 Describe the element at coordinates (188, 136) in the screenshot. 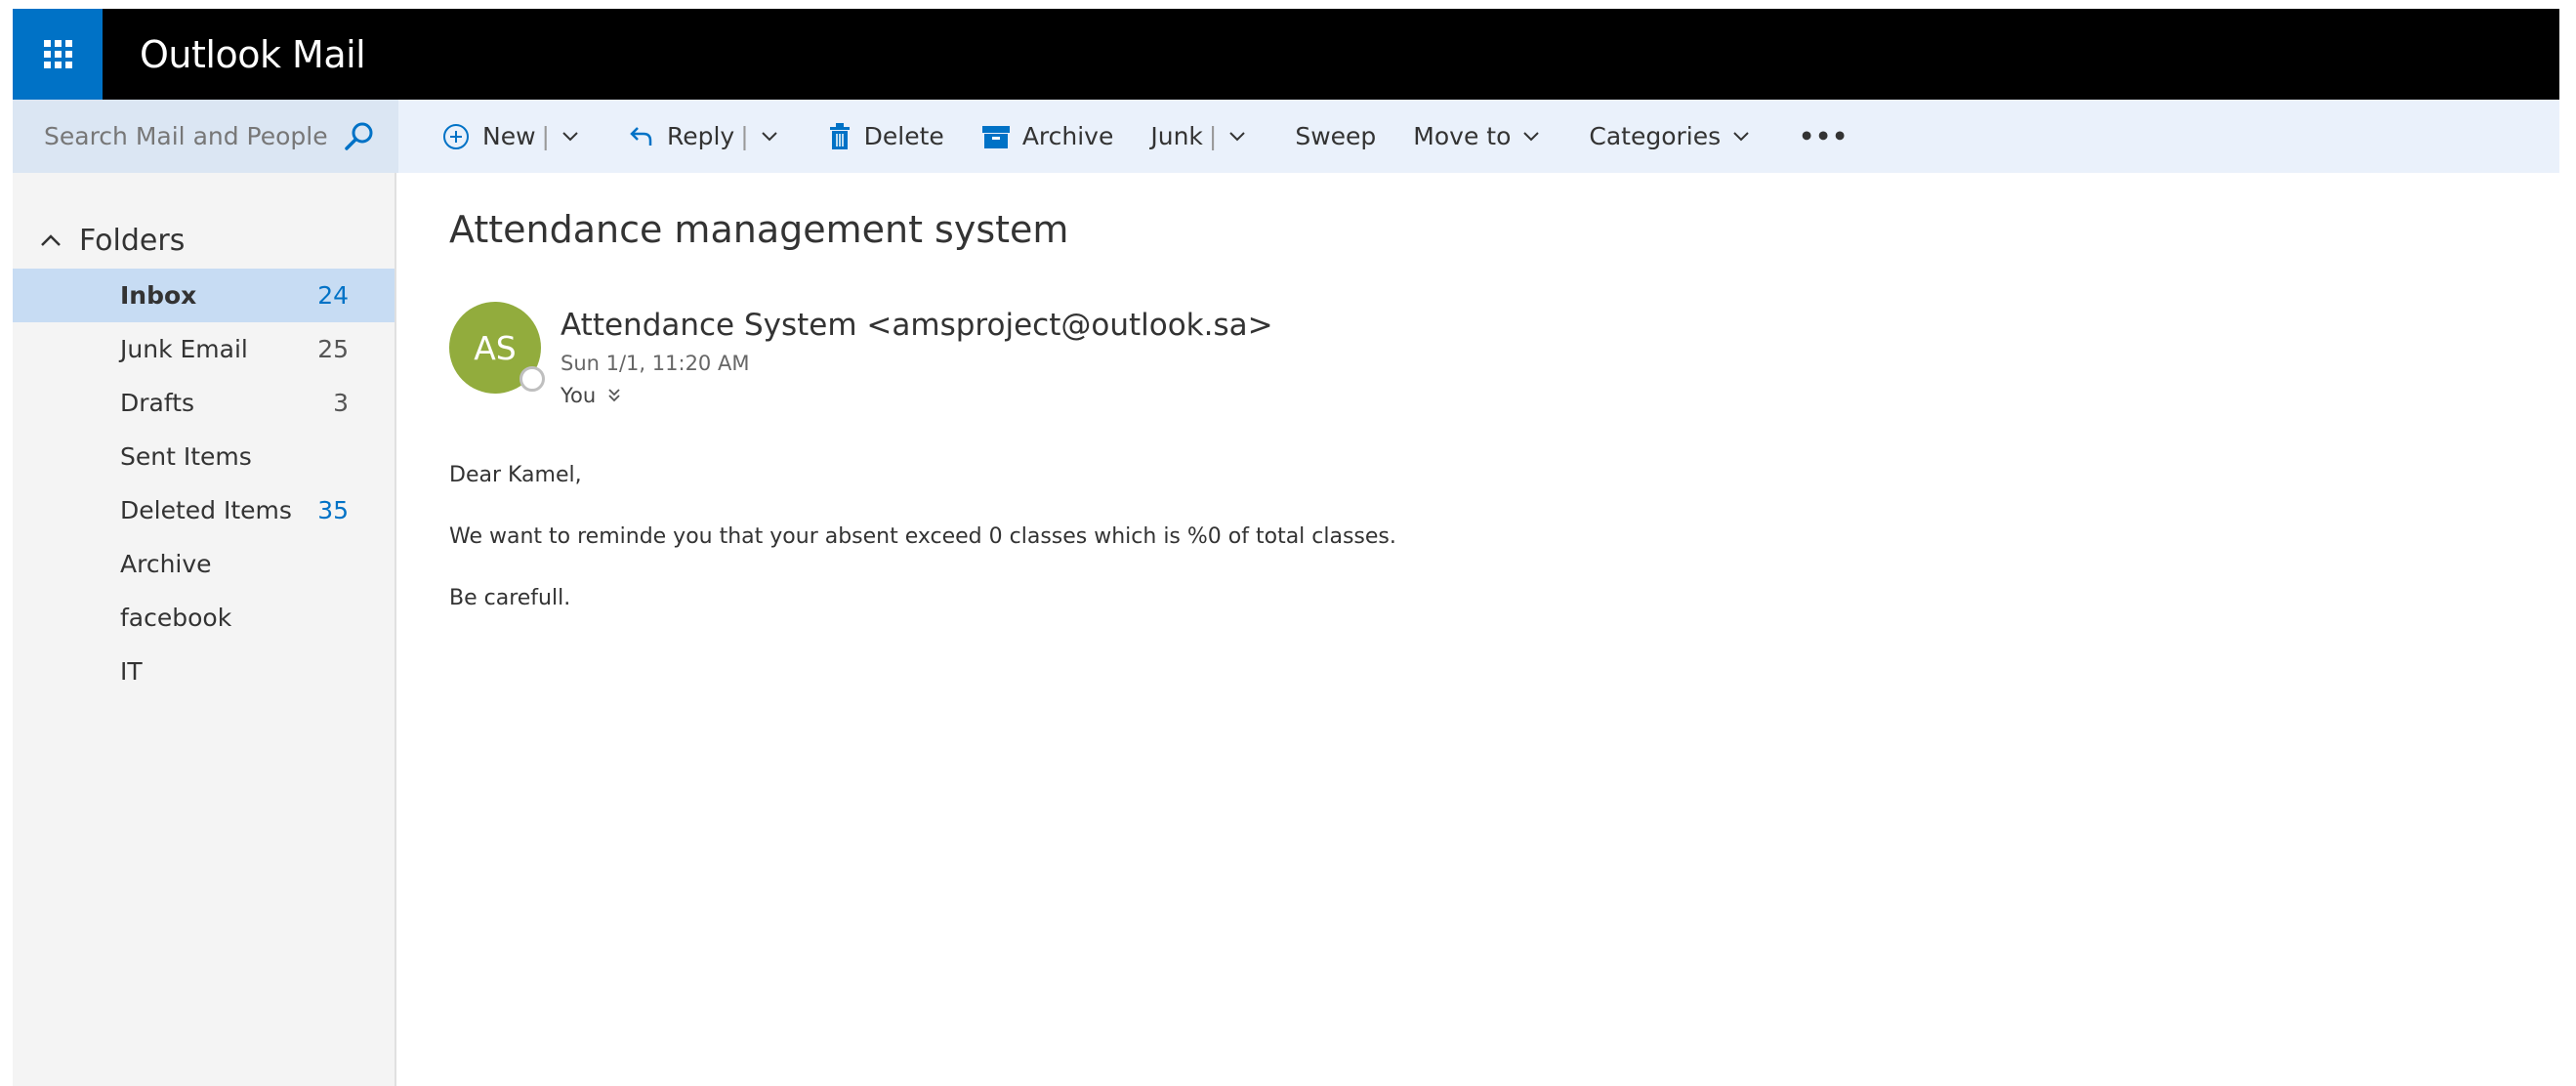

I see `search-input` at that location.